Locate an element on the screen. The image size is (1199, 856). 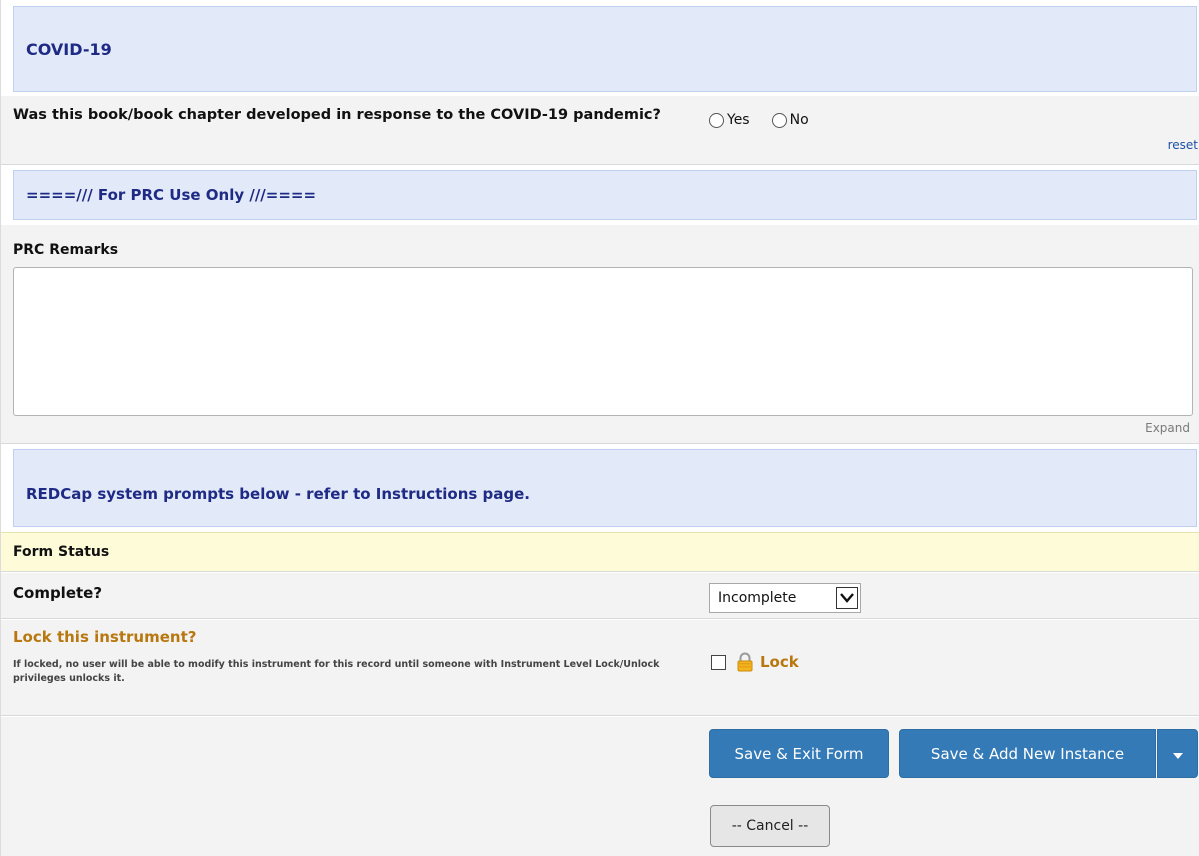
complete-select: Incomplete is located at coordinates (785, 598).